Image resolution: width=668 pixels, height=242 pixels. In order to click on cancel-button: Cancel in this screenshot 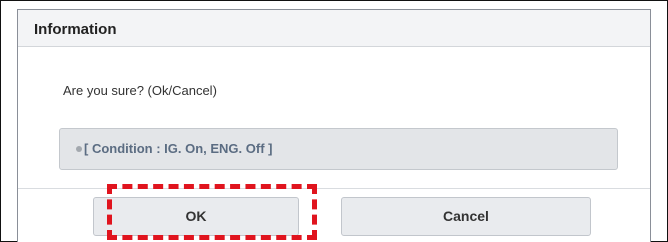, I will do `click(466, 216)`.